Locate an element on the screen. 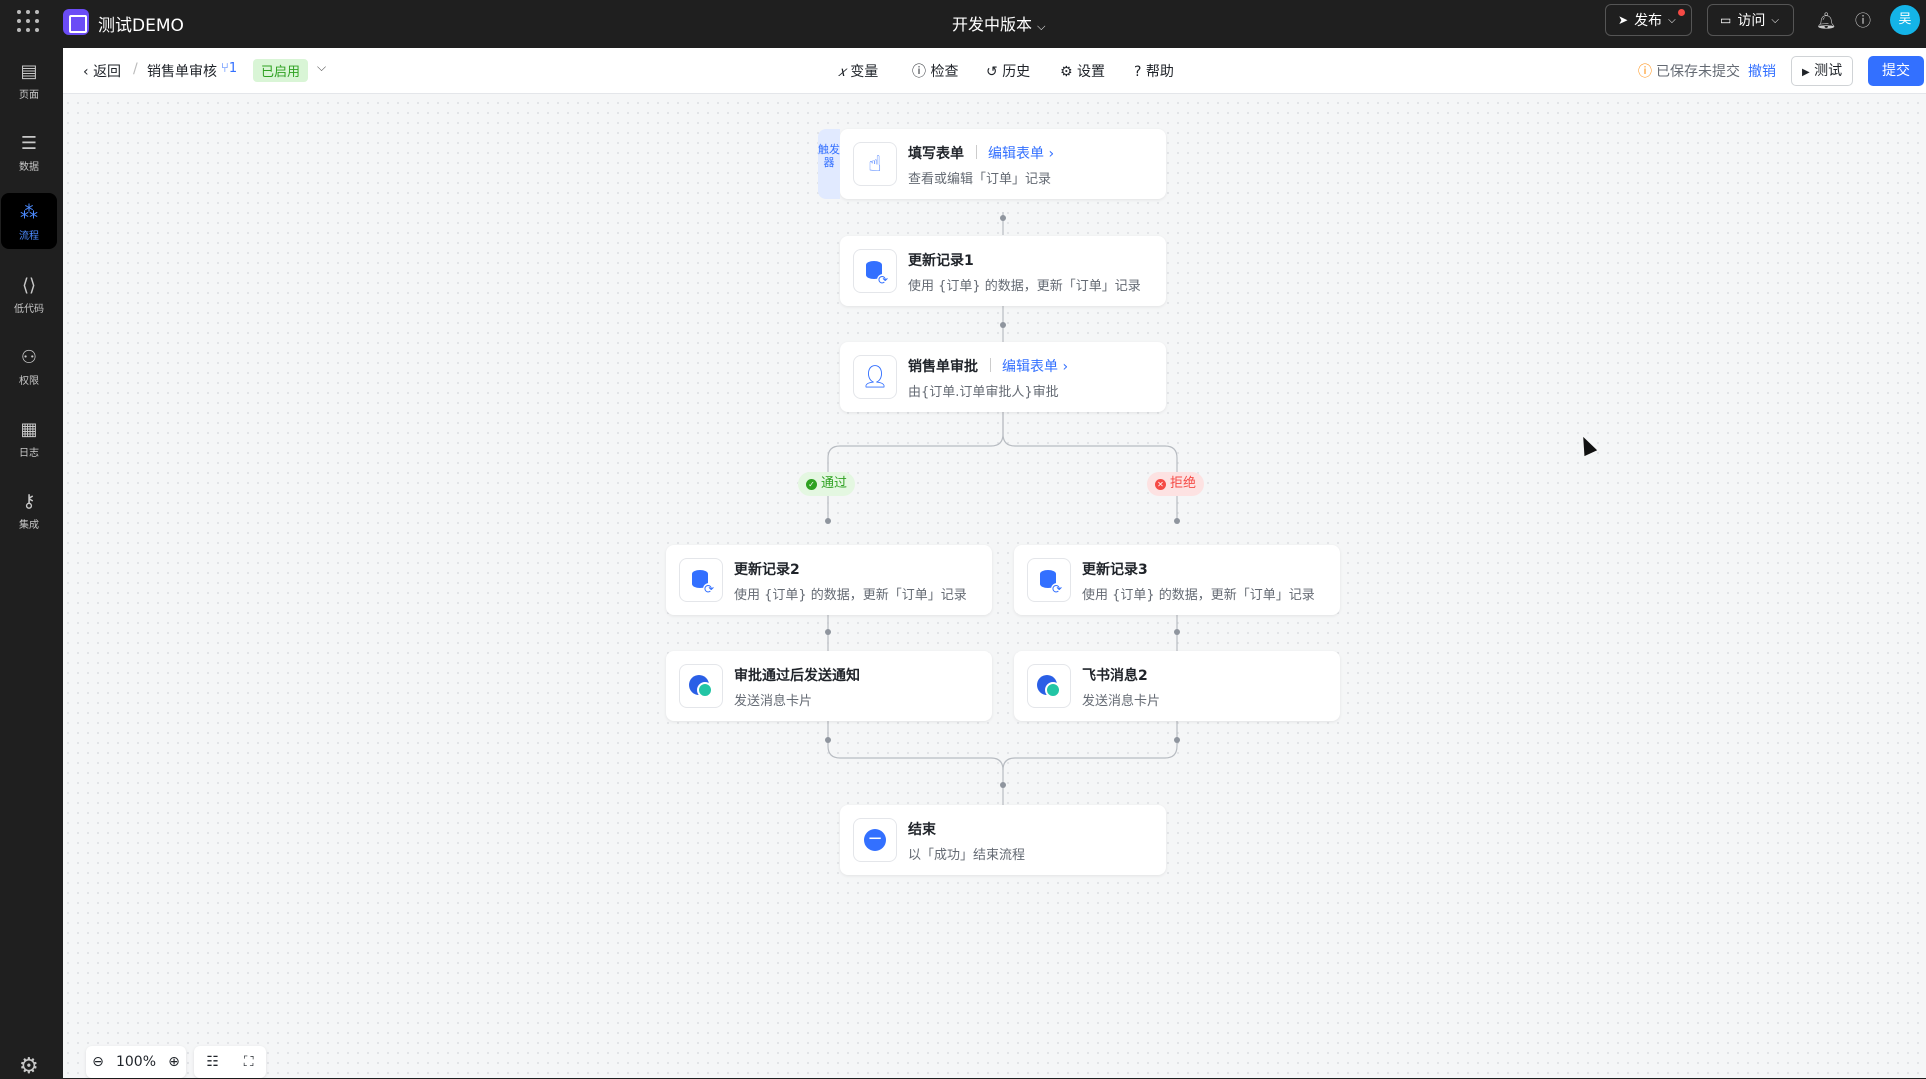 The height and width of the screenshot is (1079, 1926). tool-variables: 𝑥 变量 is located at coordinates (858, 71).